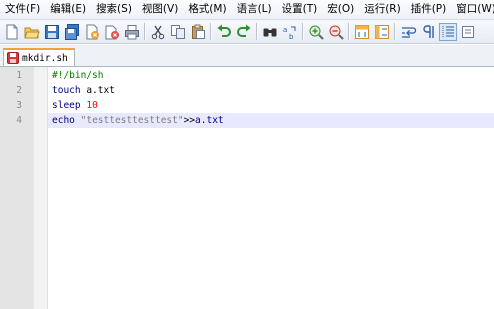 This screenshot has width=494, height=309. Describe the element at coordinates (63, 120) in the screenshot. I see `command-token: echo` at that location.